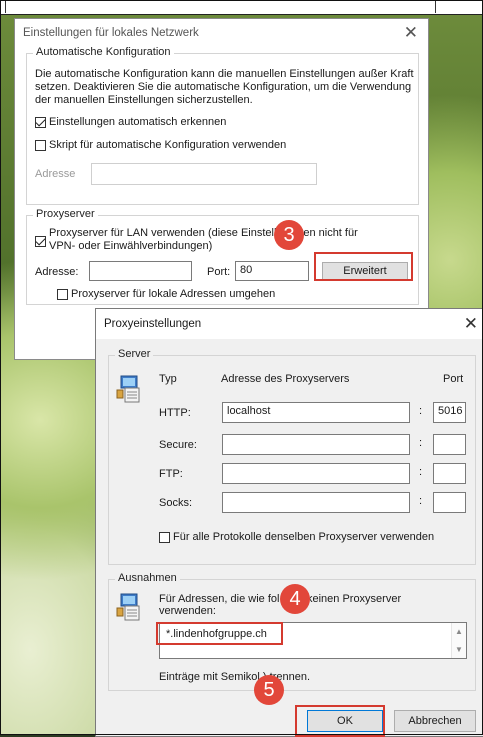  Describe the element at coordinates (421, 443) in the screenshot. I see `secure-colon: :` at that location.